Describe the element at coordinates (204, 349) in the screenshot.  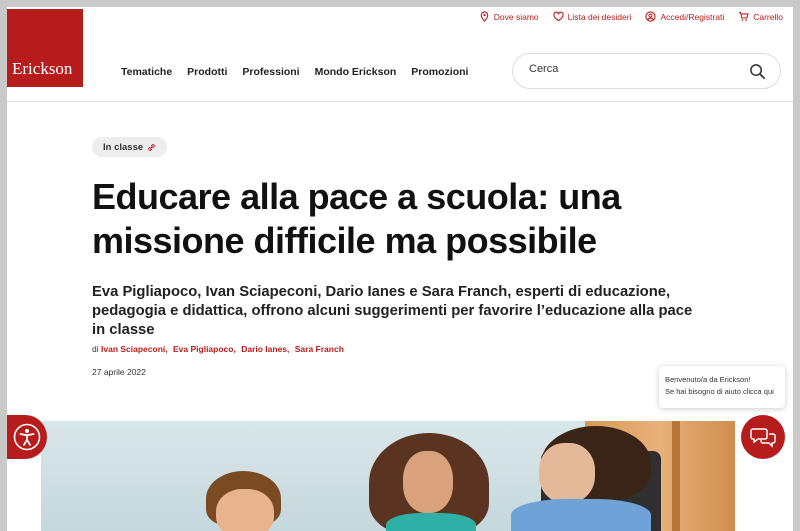
I see `author-link: Eva Pigliapoco,` at that location.